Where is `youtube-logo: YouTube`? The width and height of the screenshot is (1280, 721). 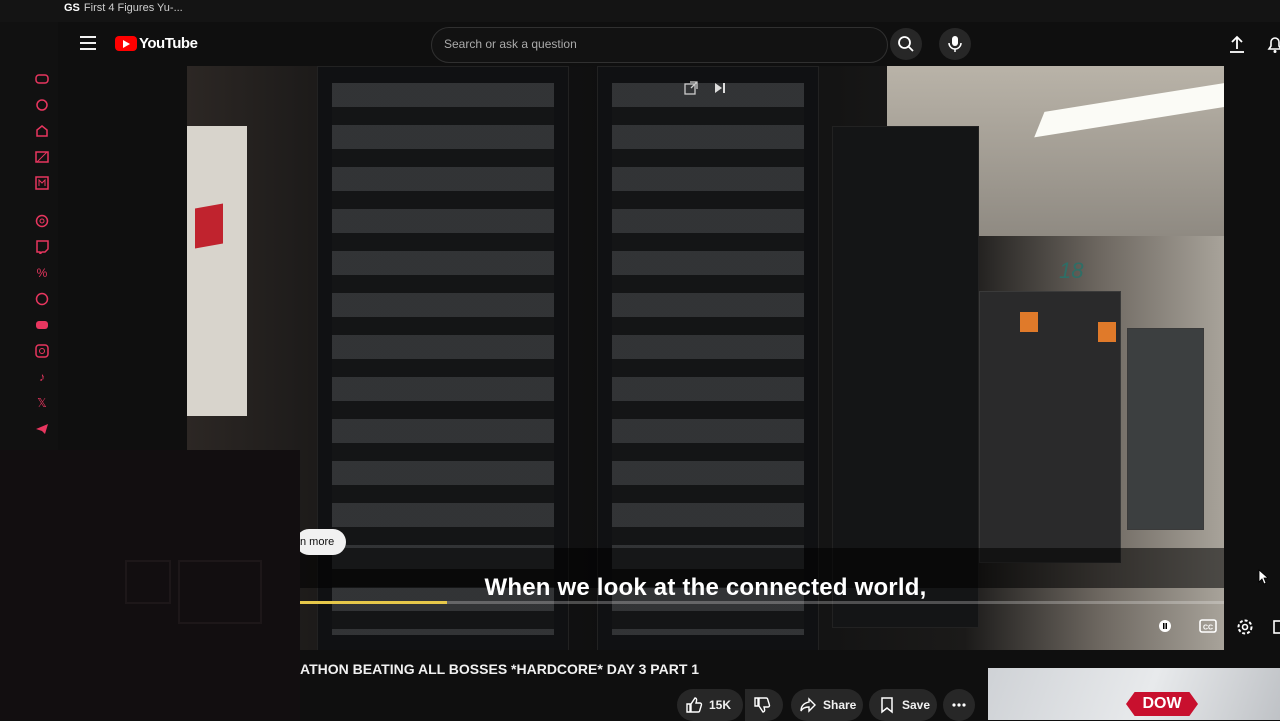
youtube-logo: YouTube is located at coordinates (156, 43).